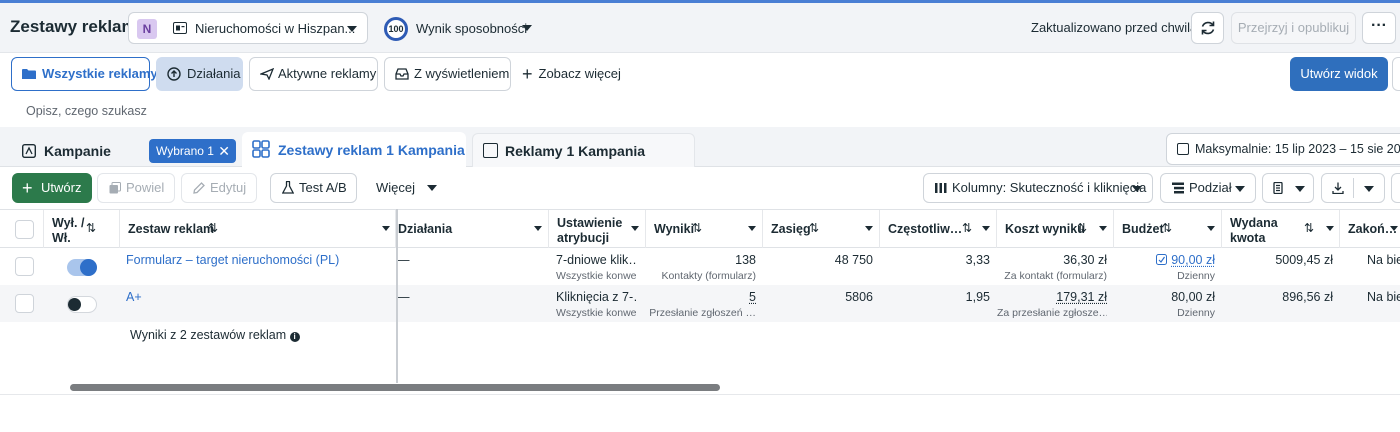 The image size is (1400, 432). What do you see at coordinates (579, 73) in the screenshot?
I see `see-more-label: Zobacz więcej` at bounding box center [579, 73].